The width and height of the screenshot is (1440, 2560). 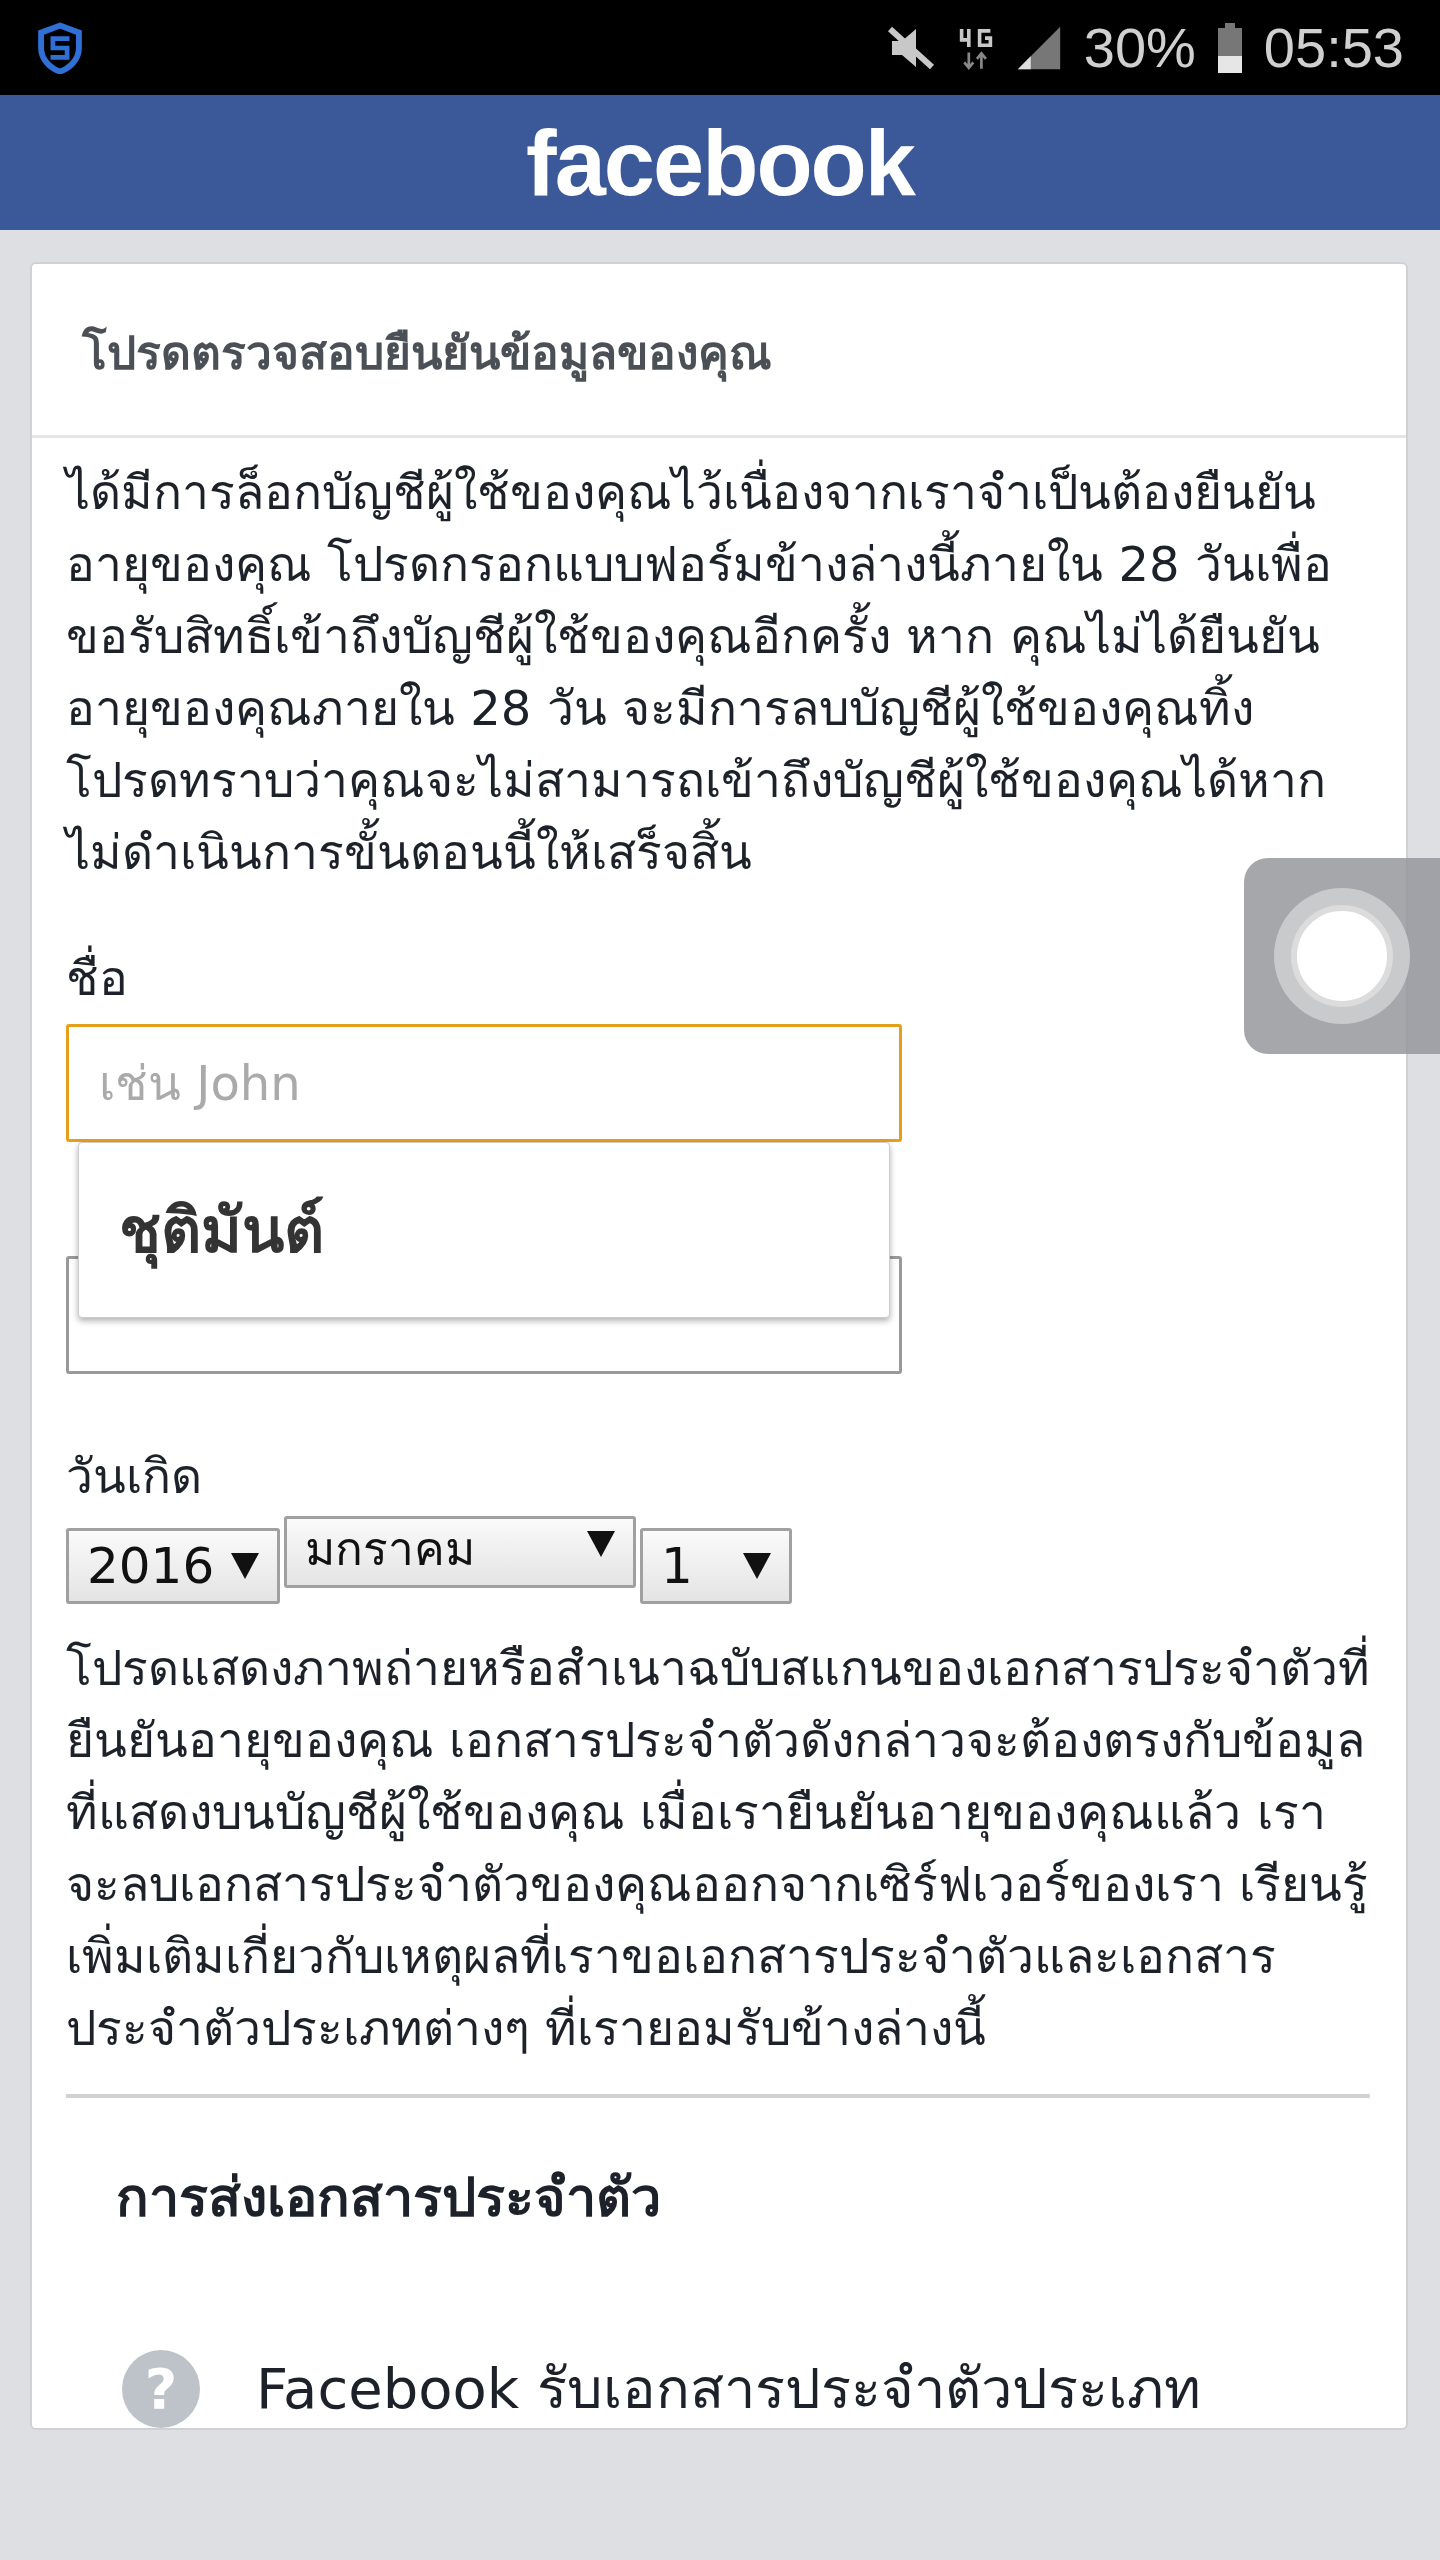 What do you see at coordinates (484, 1083) in the screenshot?
I see `input-field: เช่น John` at bounding box center [484, 1083].